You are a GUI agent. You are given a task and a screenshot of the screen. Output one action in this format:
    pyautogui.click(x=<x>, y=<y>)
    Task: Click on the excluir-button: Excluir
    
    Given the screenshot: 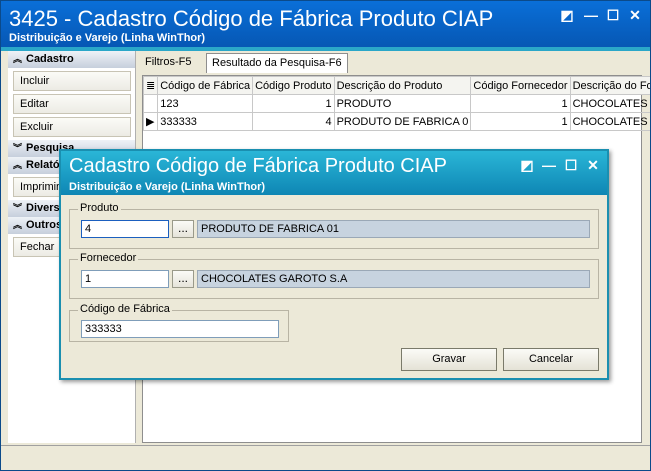 What is the action you would take?
    pyautogui.click(x=72, y=127)
    